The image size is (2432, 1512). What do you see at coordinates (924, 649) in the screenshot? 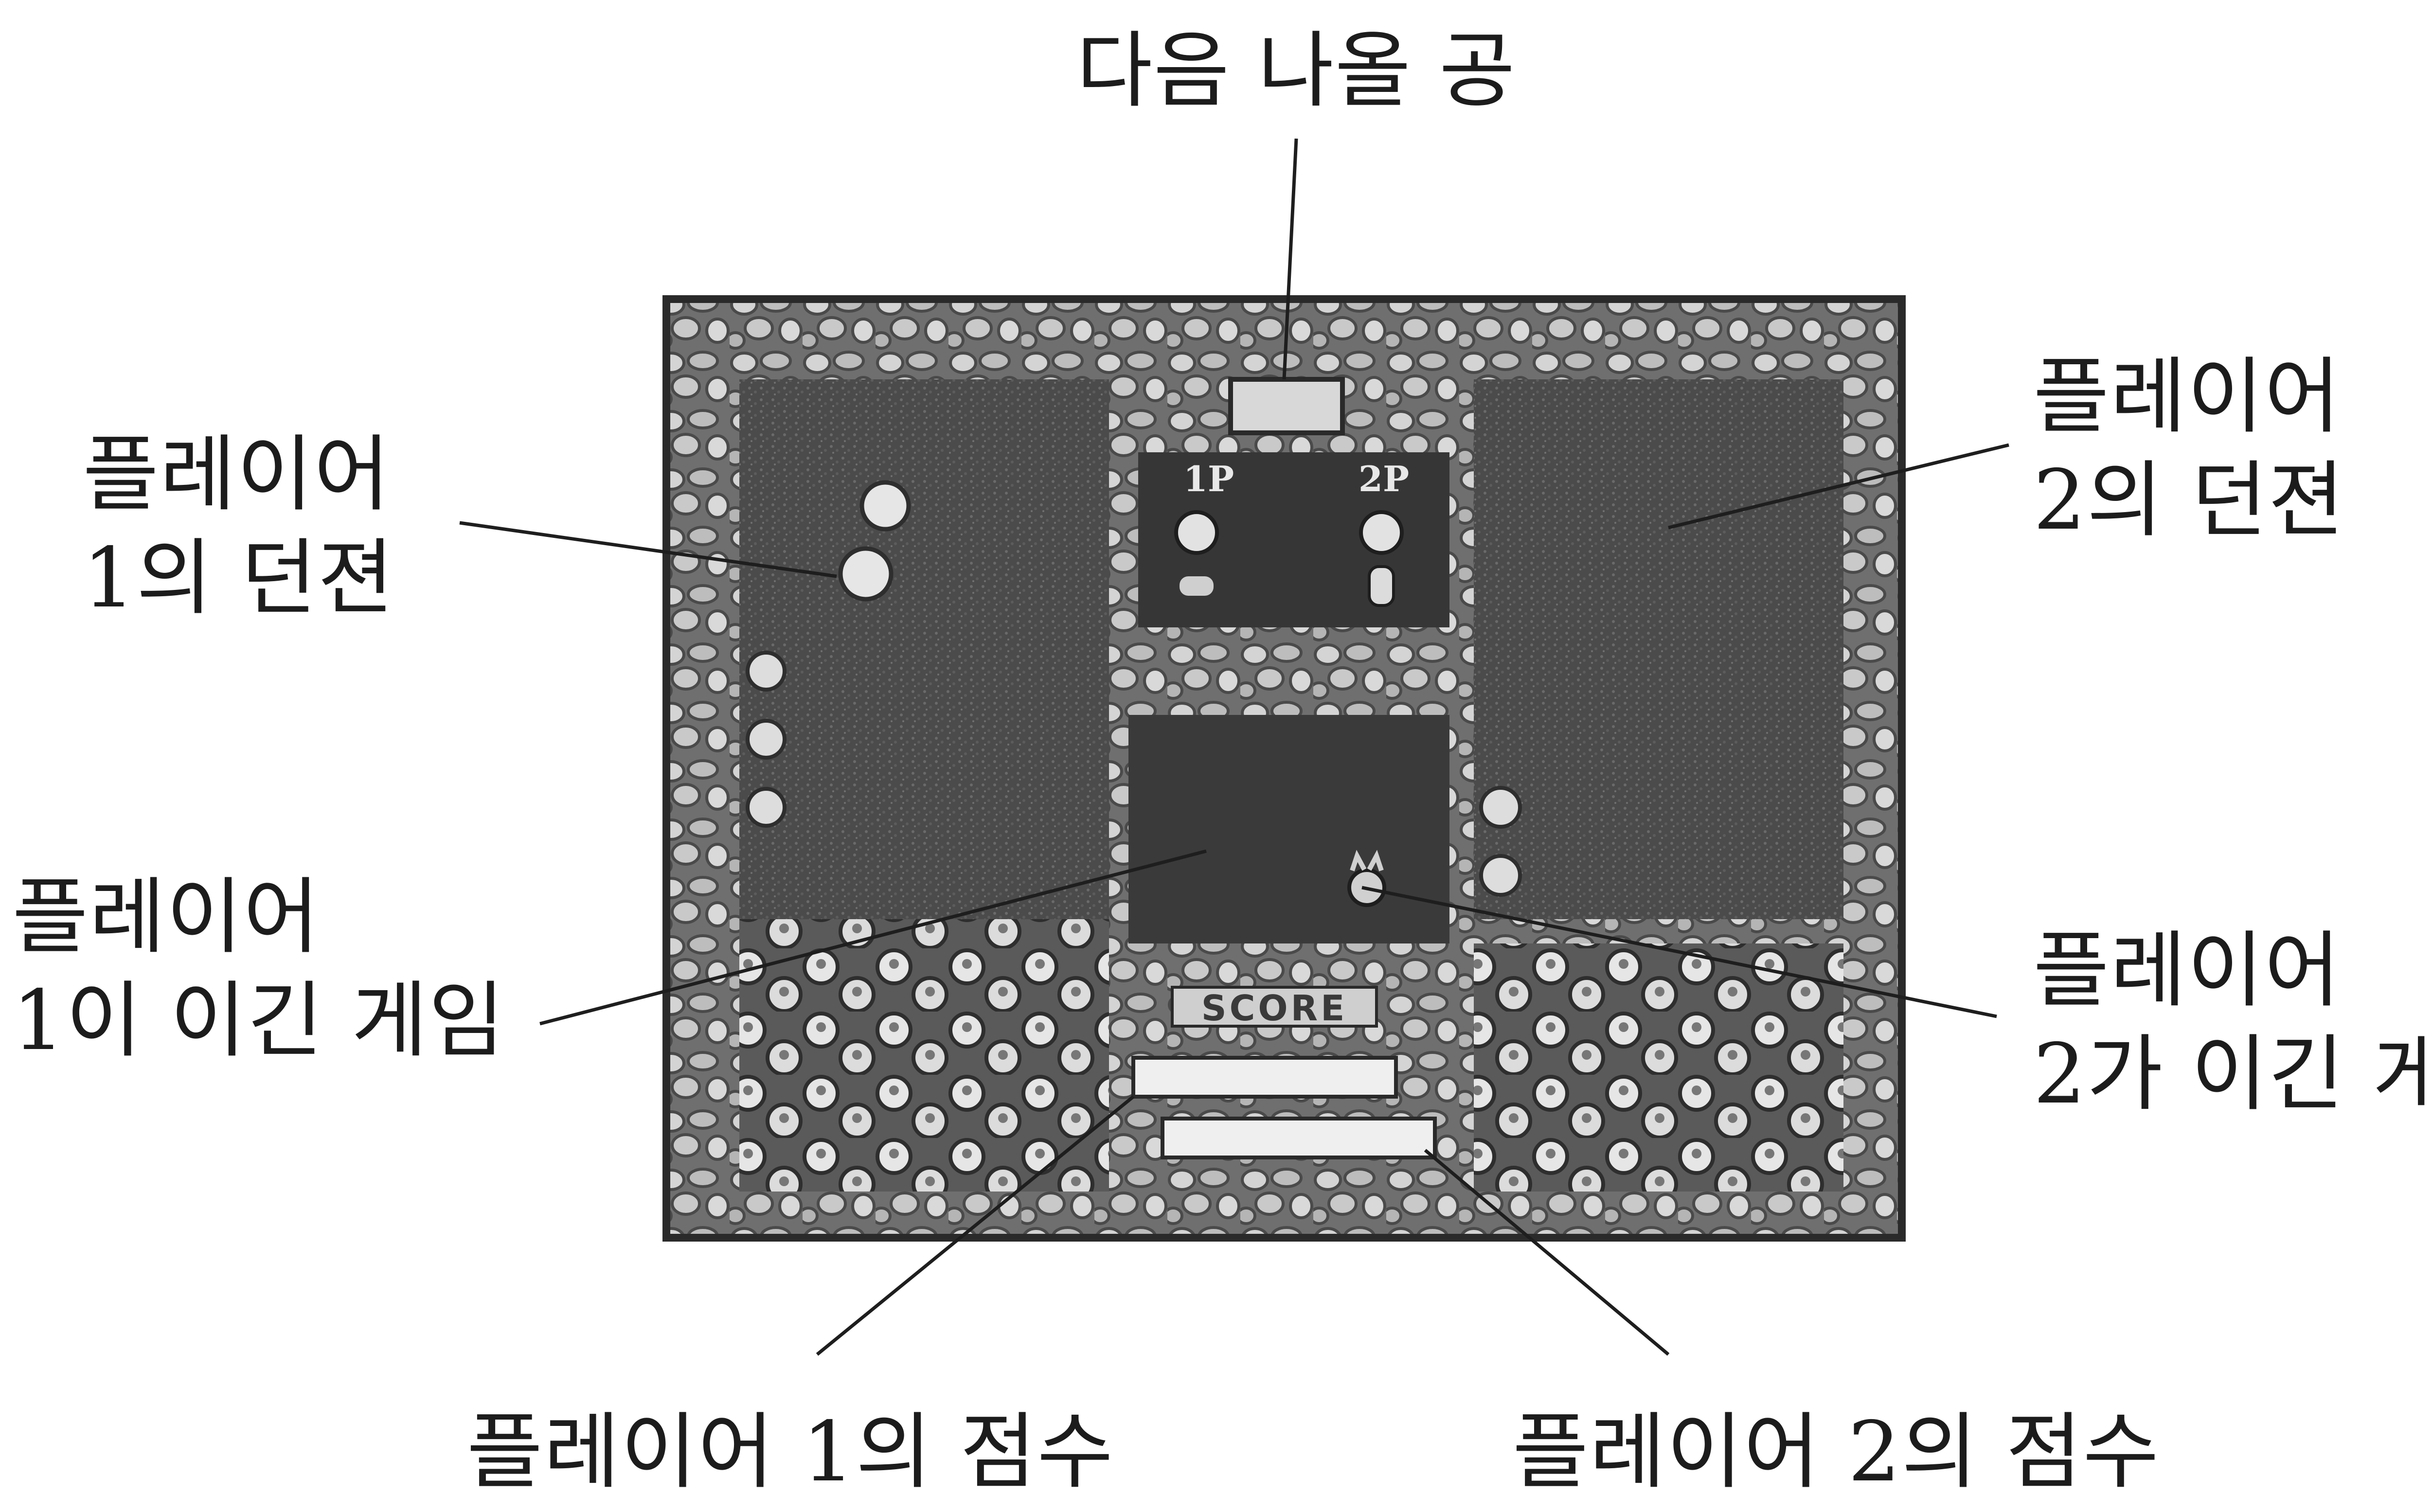
I see `player1-dungeon` at bounding box center [924, 649].